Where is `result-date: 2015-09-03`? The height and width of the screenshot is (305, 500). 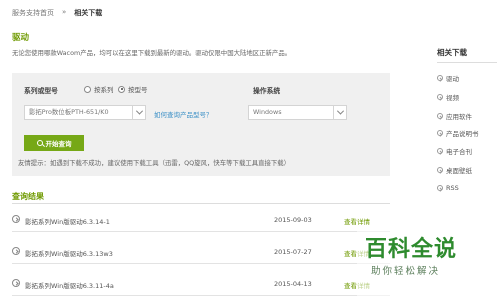
result-date: 2015-09-03 is located at coordinates (293, 220).